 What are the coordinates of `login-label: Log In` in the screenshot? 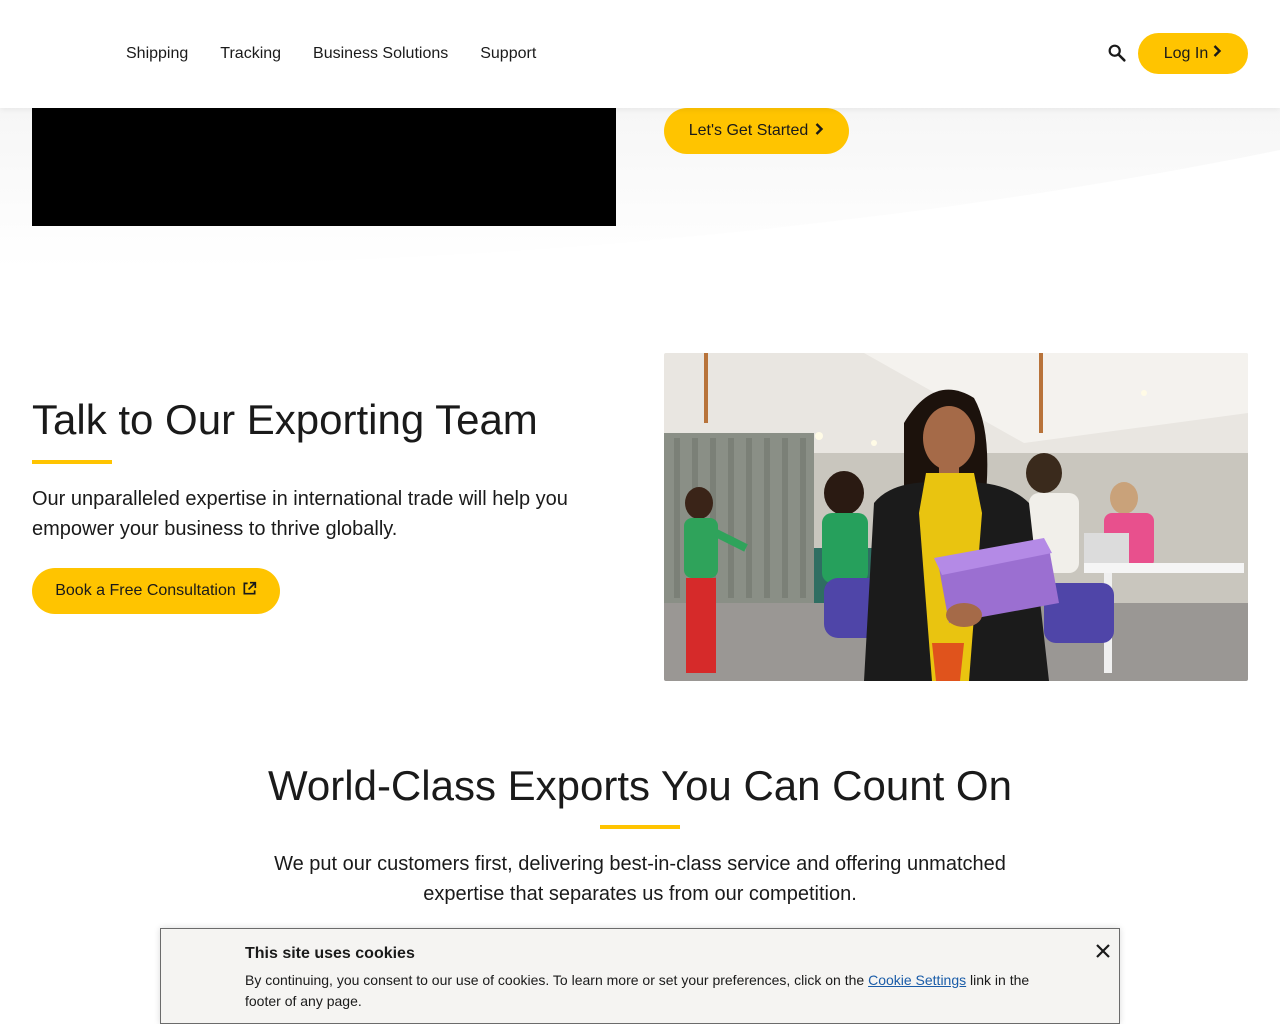 It's located at (1186, 53).